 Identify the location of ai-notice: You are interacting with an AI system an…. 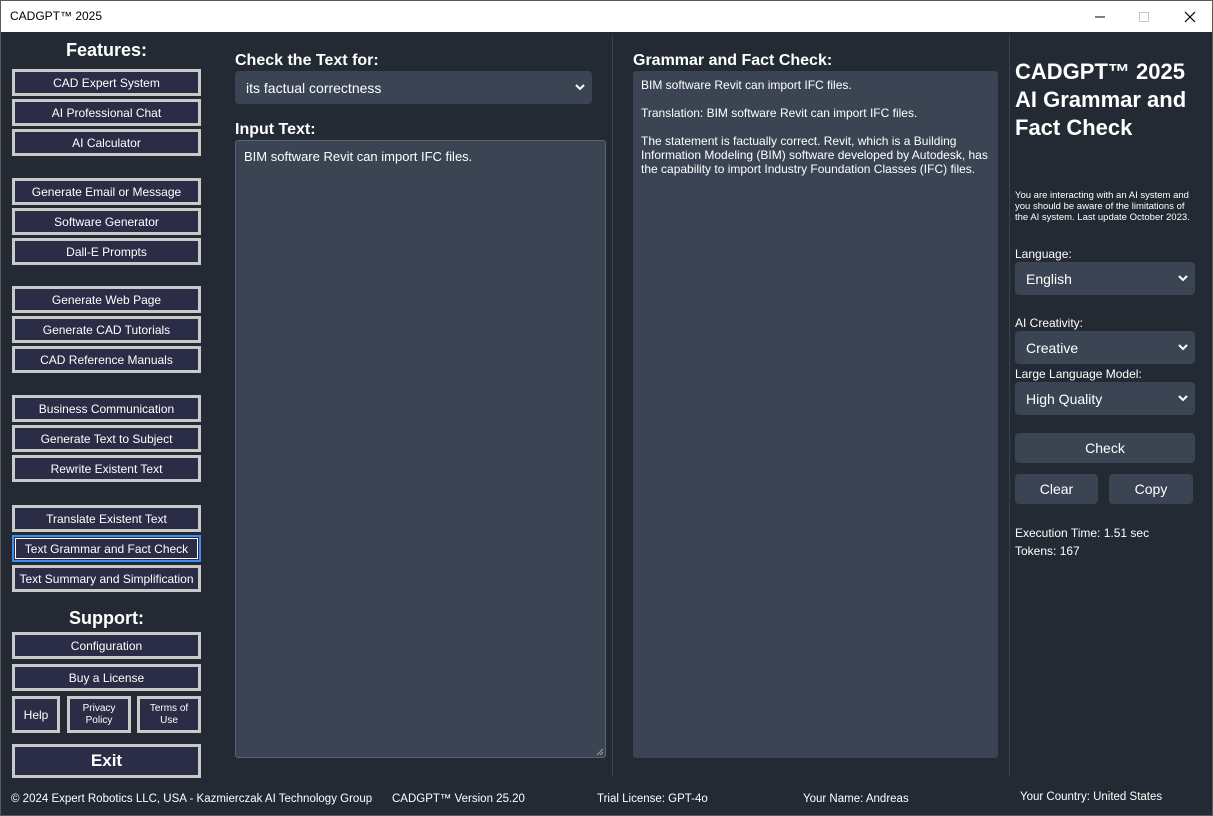
(1102, 206).